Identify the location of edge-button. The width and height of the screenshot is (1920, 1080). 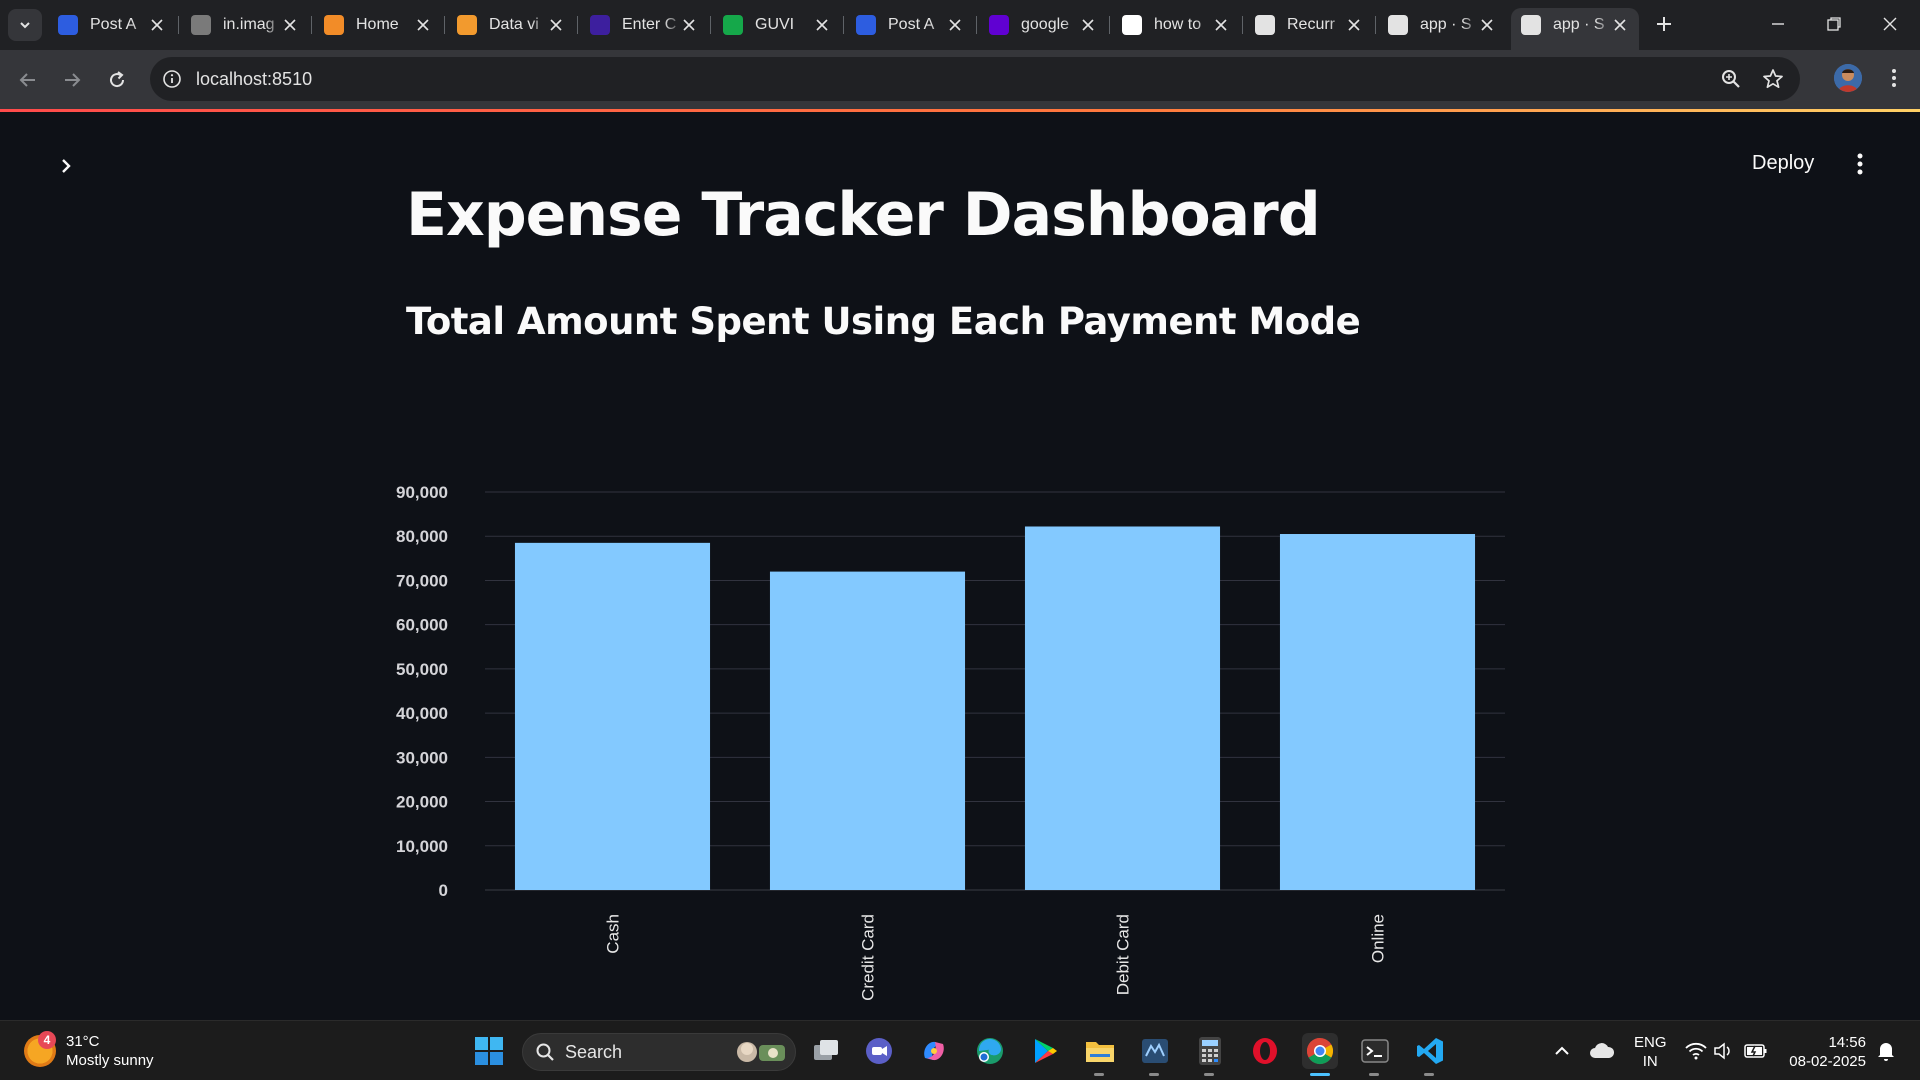
(990, 1051).